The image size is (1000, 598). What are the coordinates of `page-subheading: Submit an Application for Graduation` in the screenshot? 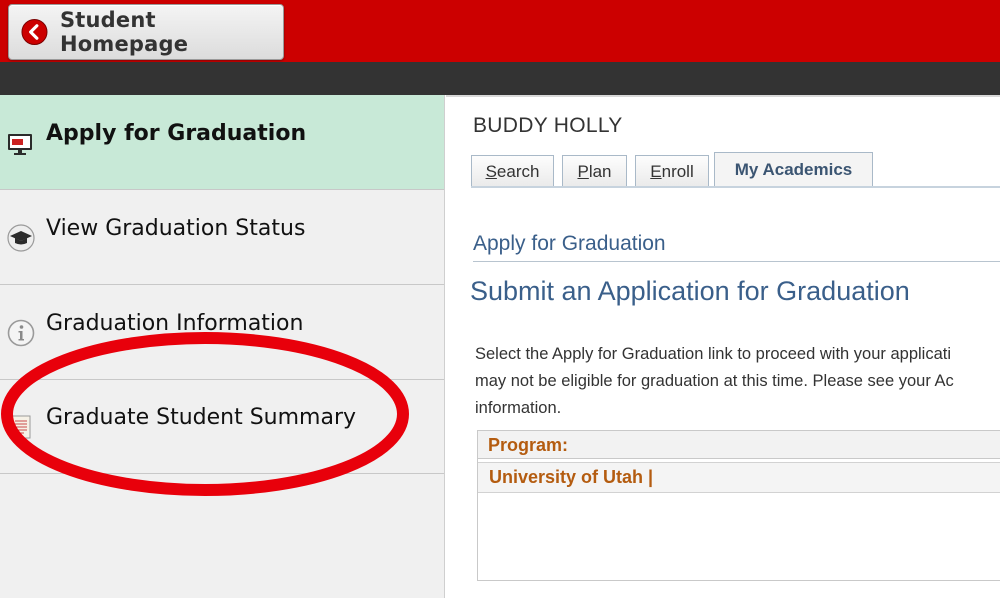 It's located at (690, 291).